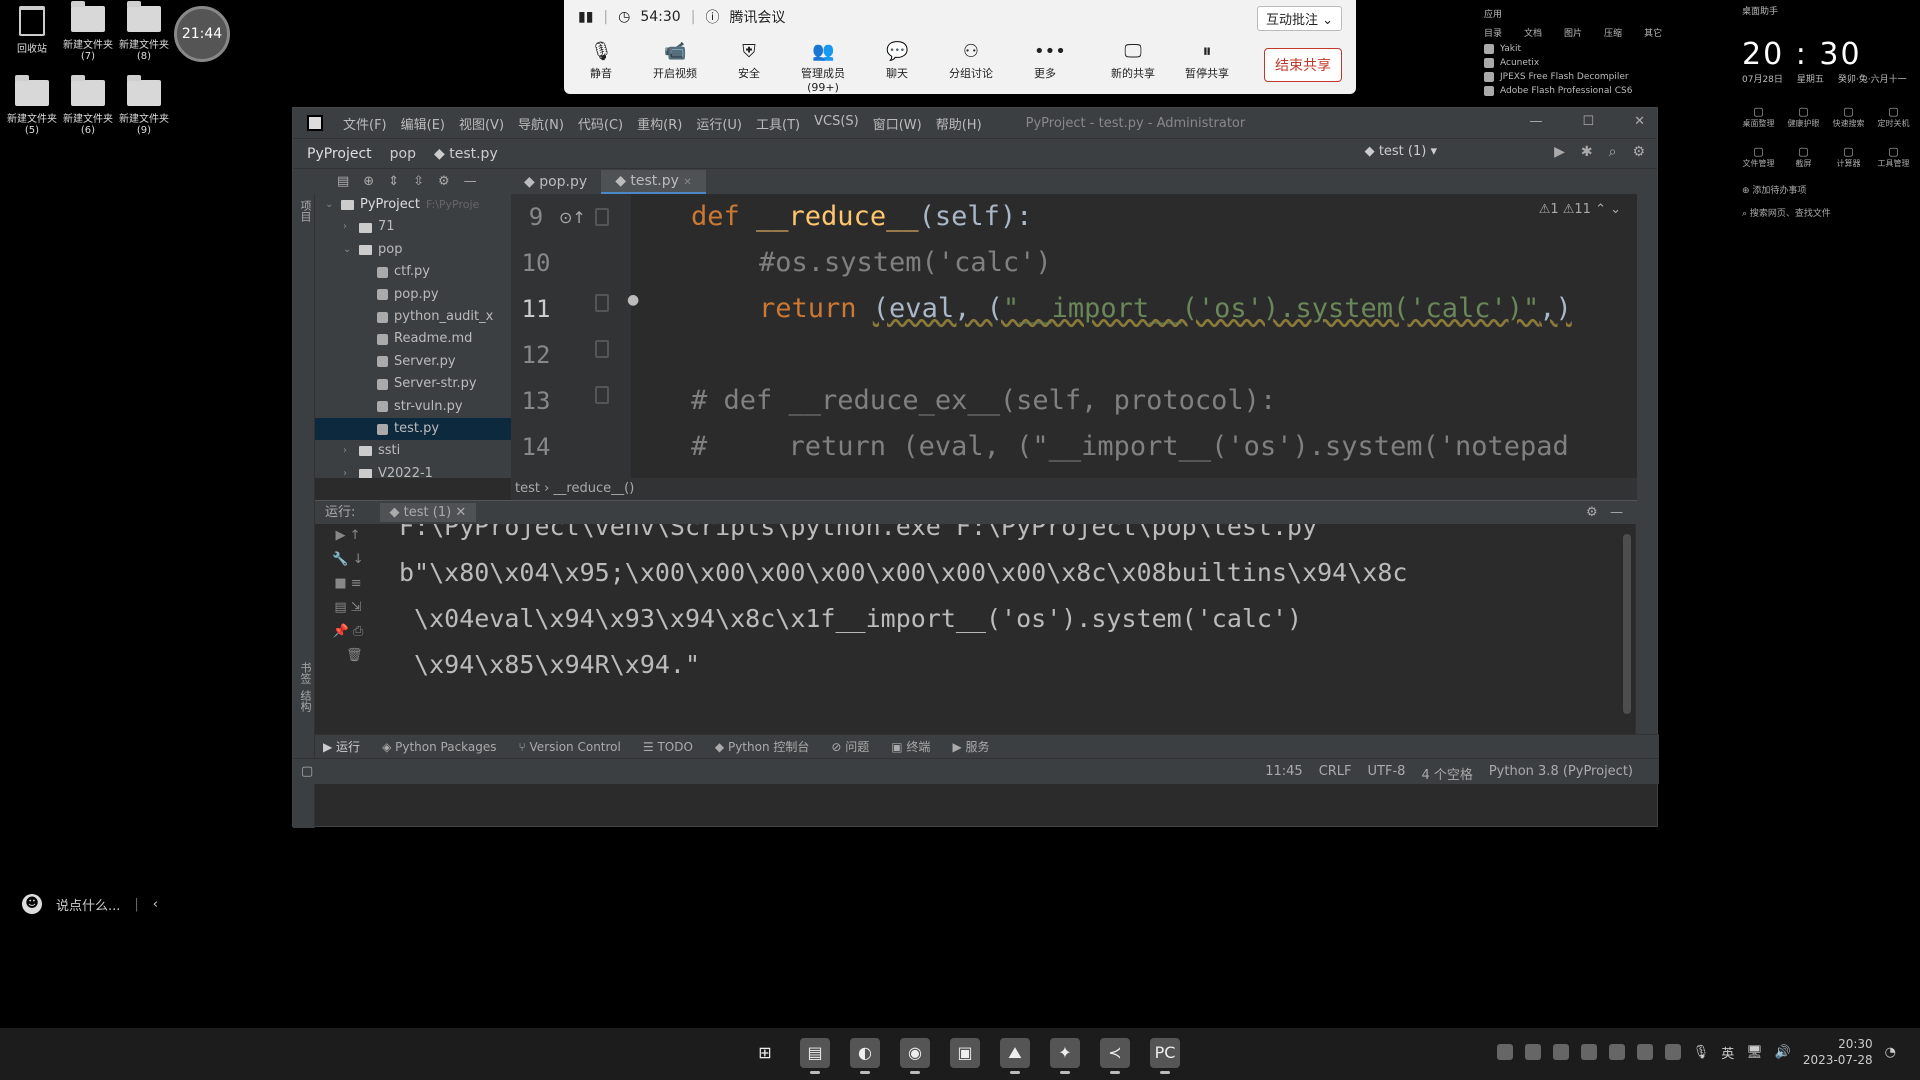  I want to click on console-scrollbar, so click(1627, 624).